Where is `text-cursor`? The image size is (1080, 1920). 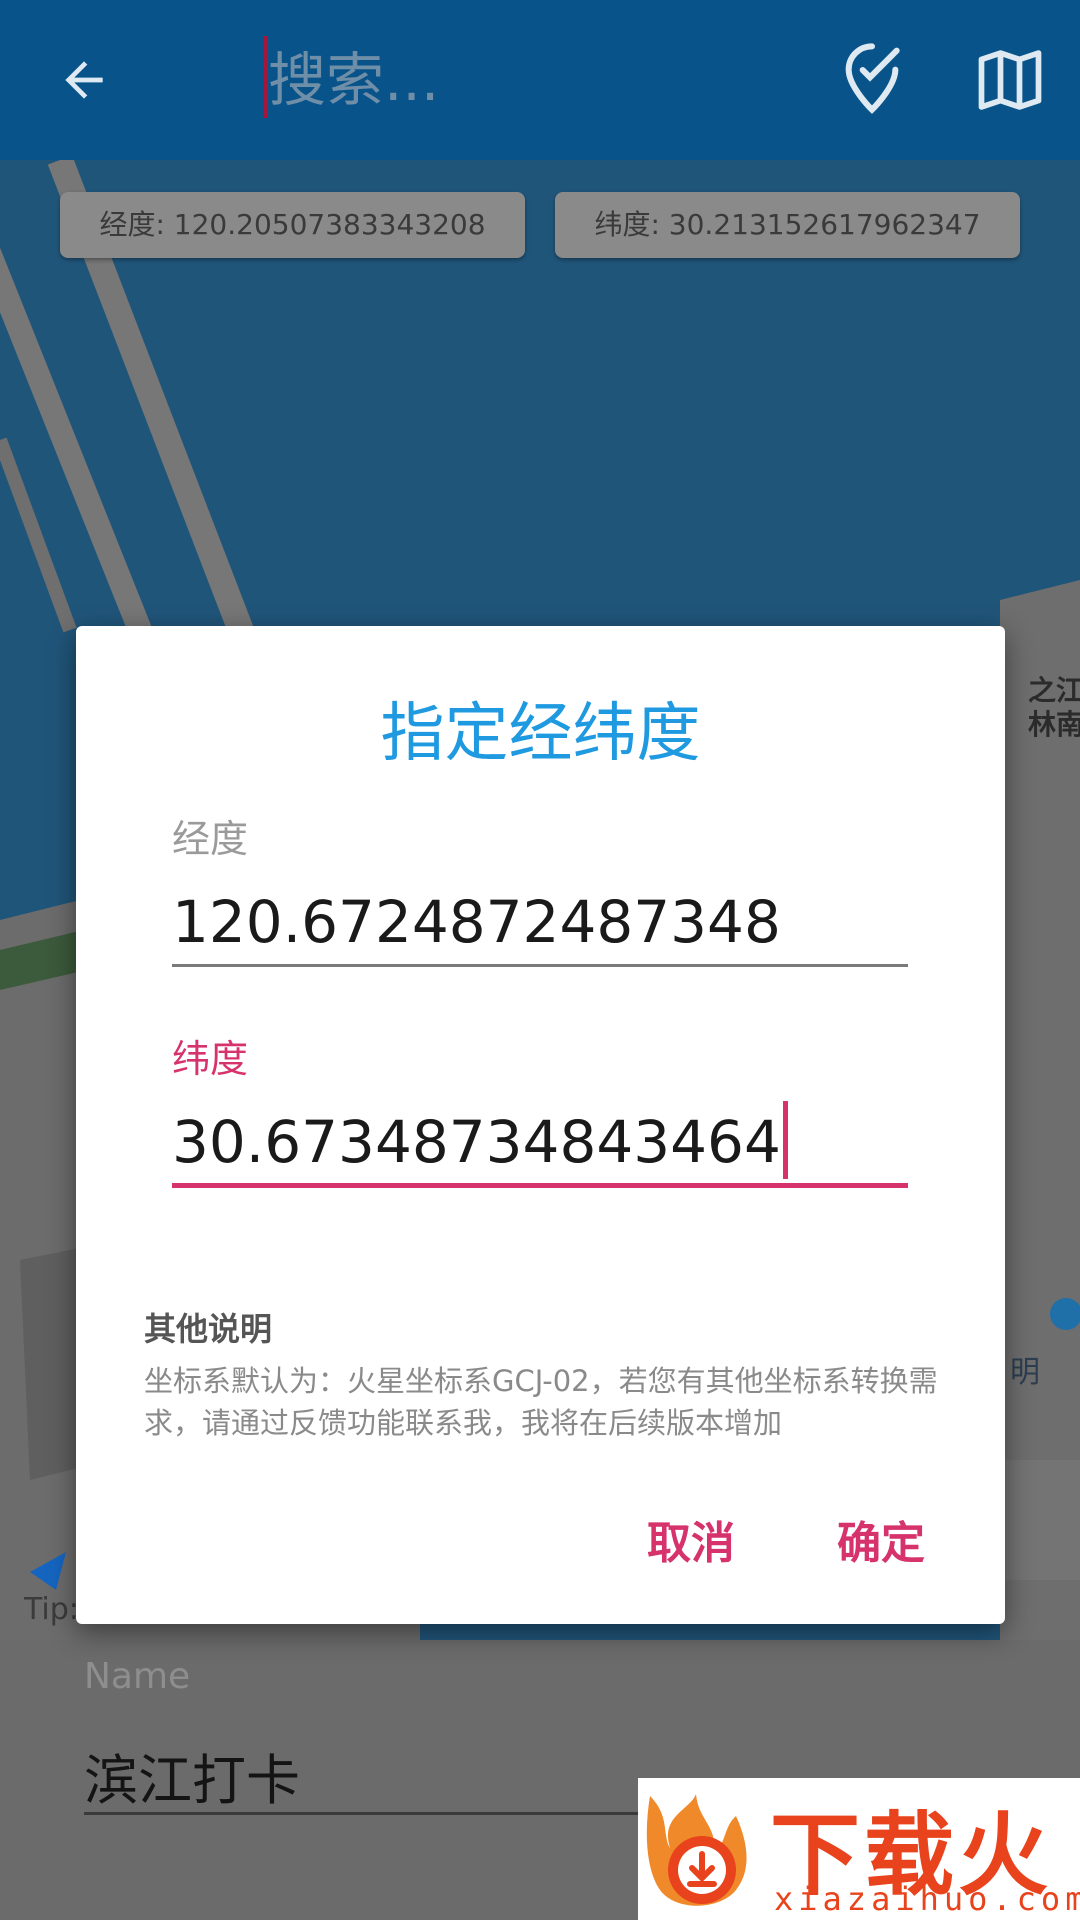 text-cursor is located at coordinates (785, 1139).